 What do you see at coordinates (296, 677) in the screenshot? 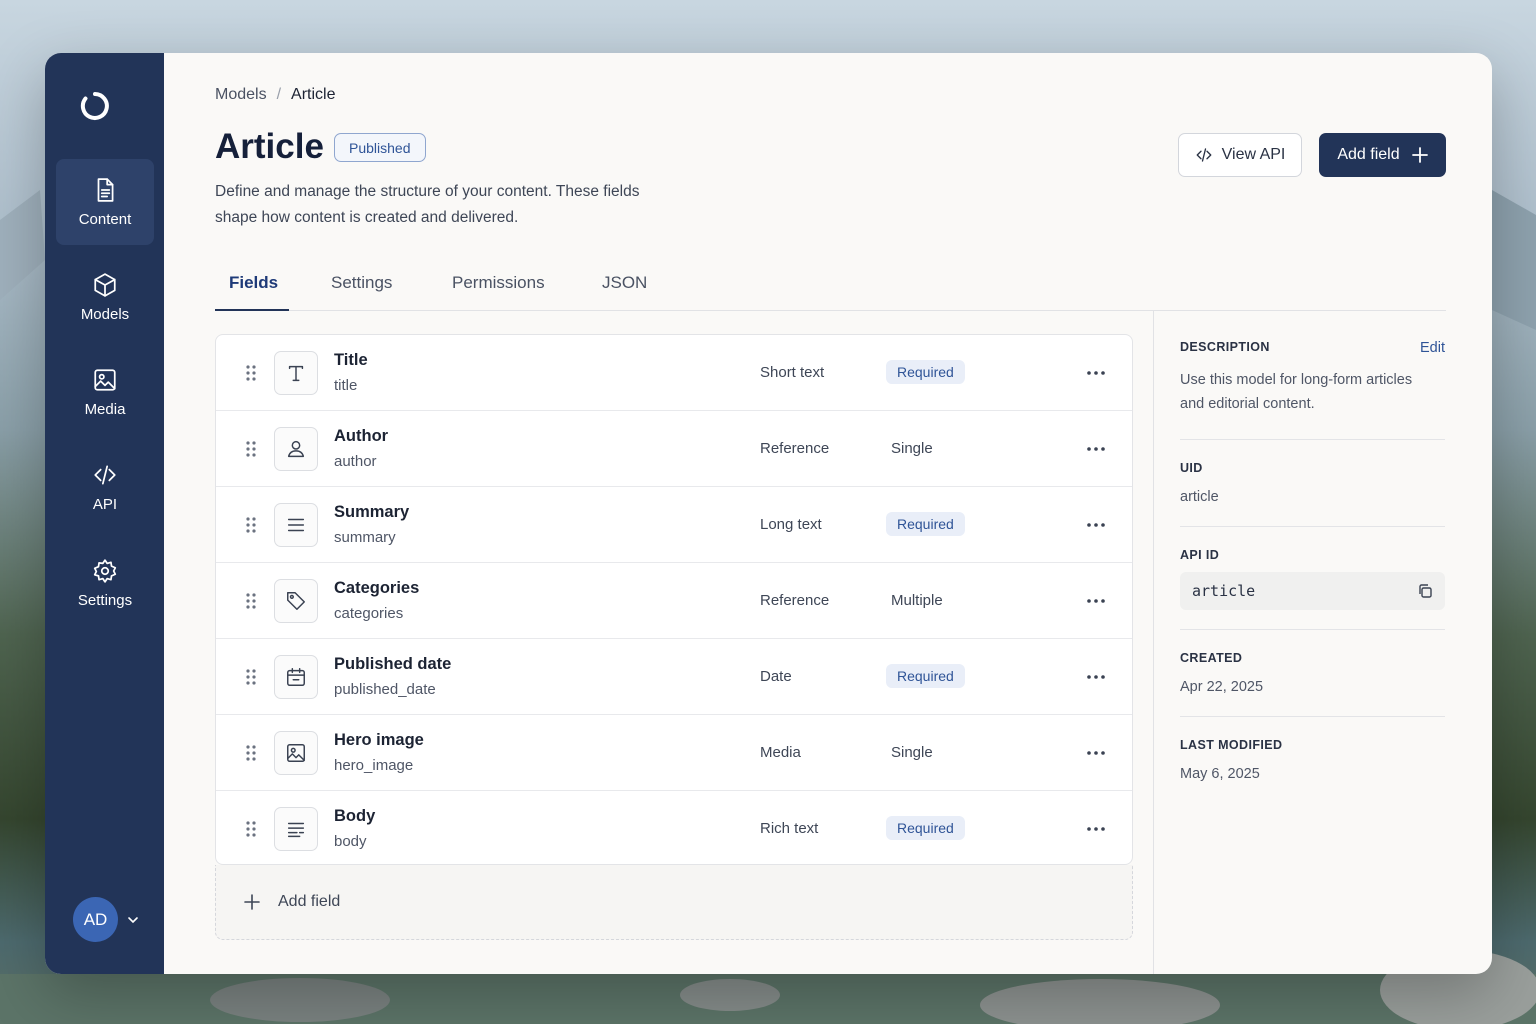
I see `calendar-icon` at bounding box center [296, 677].